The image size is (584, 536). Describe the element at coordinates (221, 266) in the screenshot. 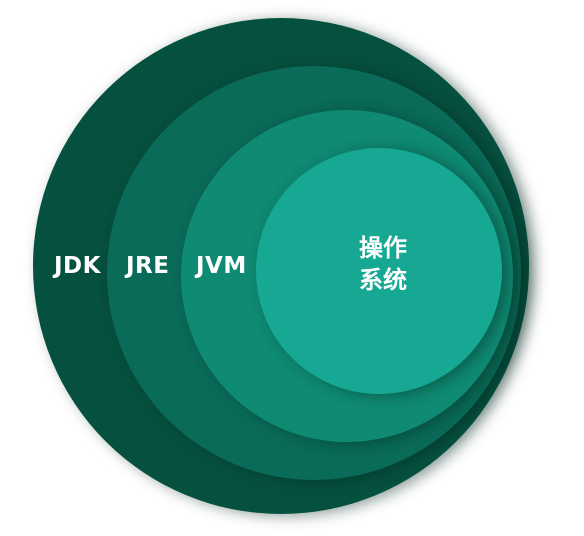

I see `jvm-label: JVM` at that location.